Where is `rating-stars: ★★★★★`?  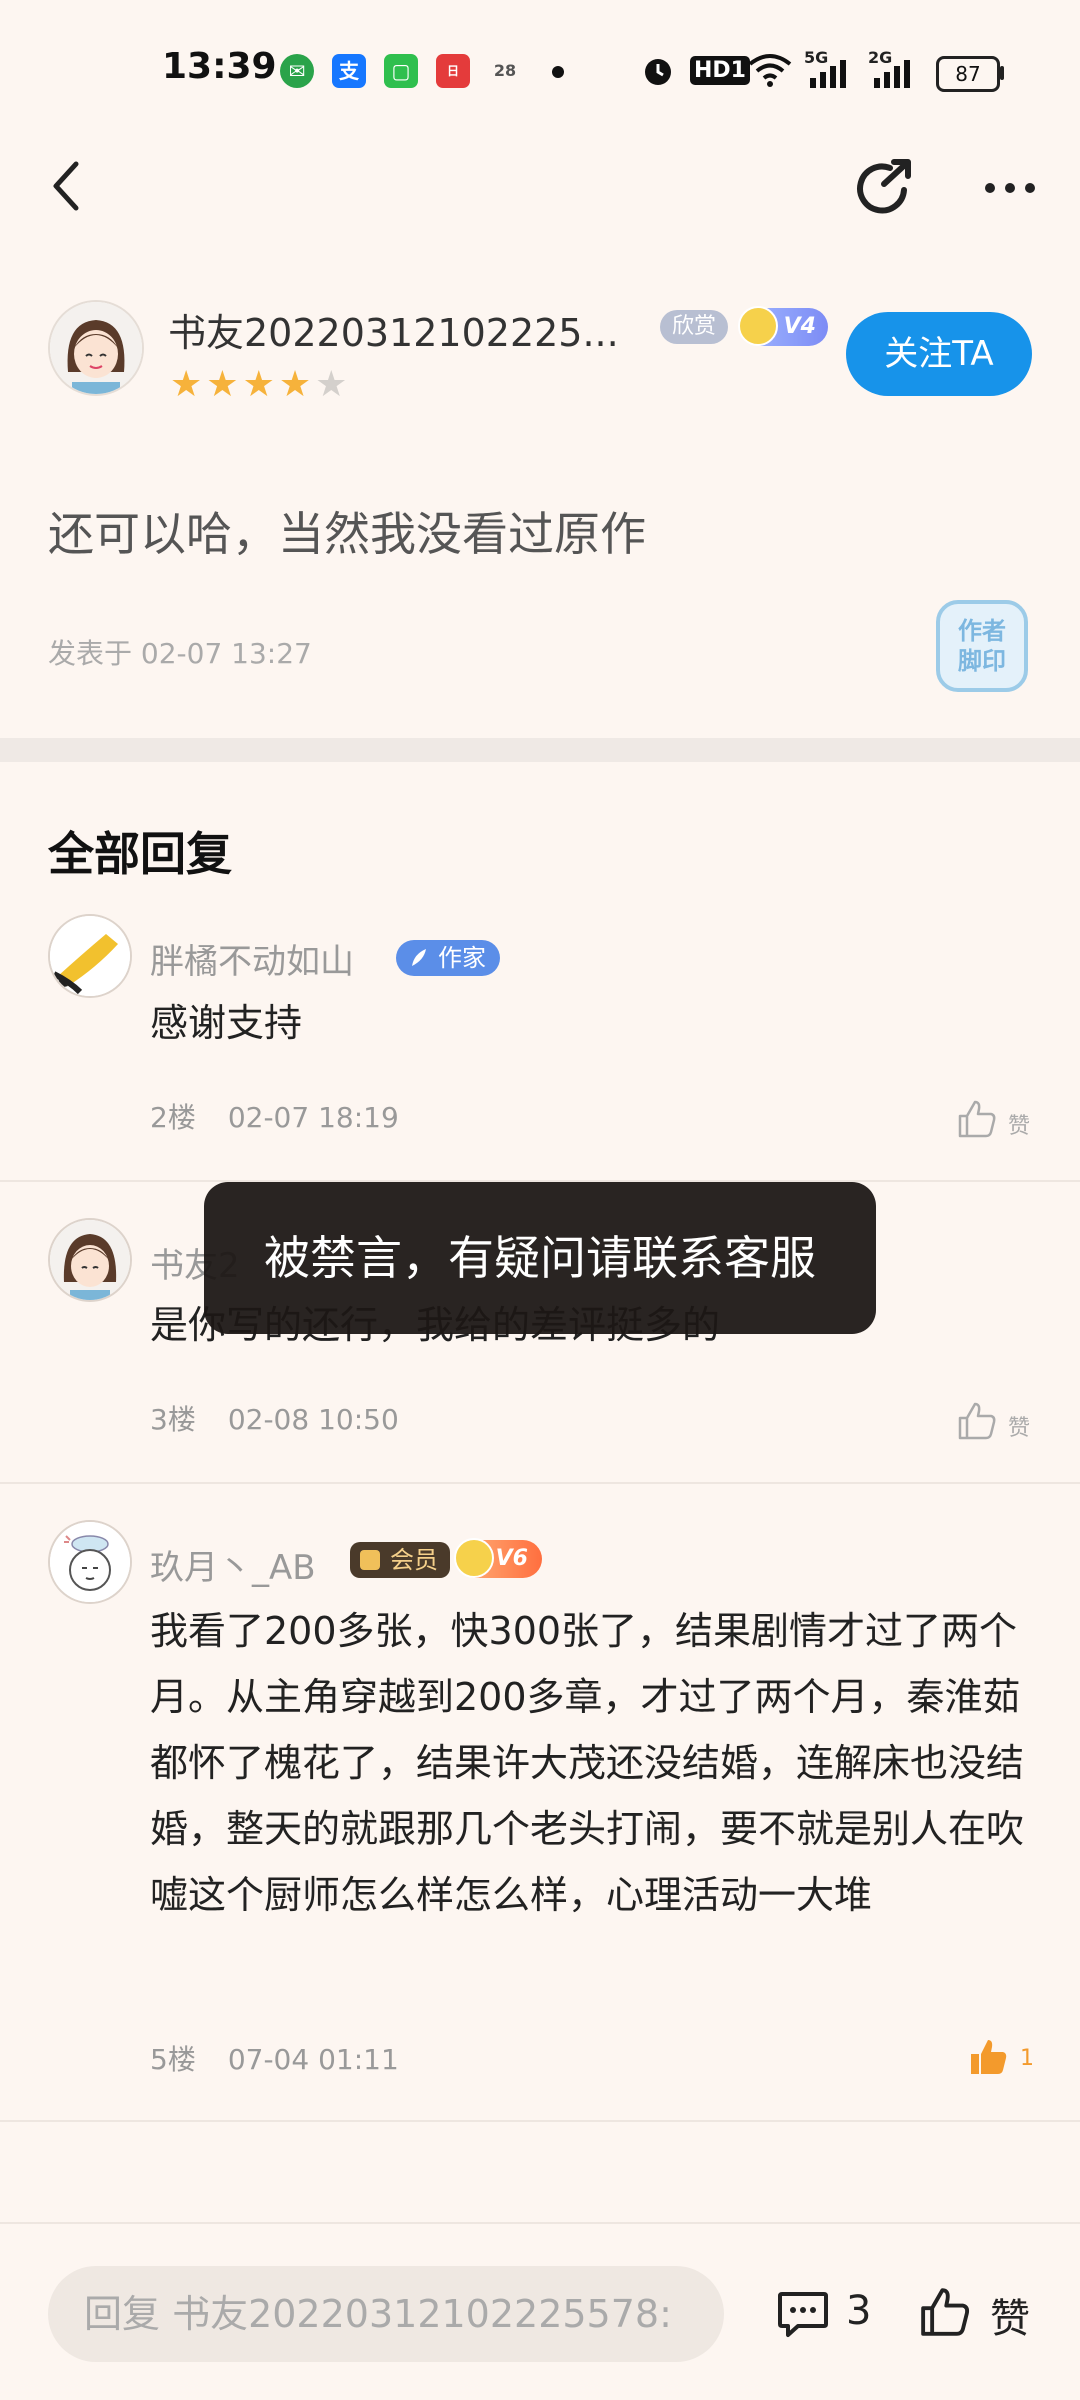
rating-stars: ★★★★★ is located at coordinates (260, 384).